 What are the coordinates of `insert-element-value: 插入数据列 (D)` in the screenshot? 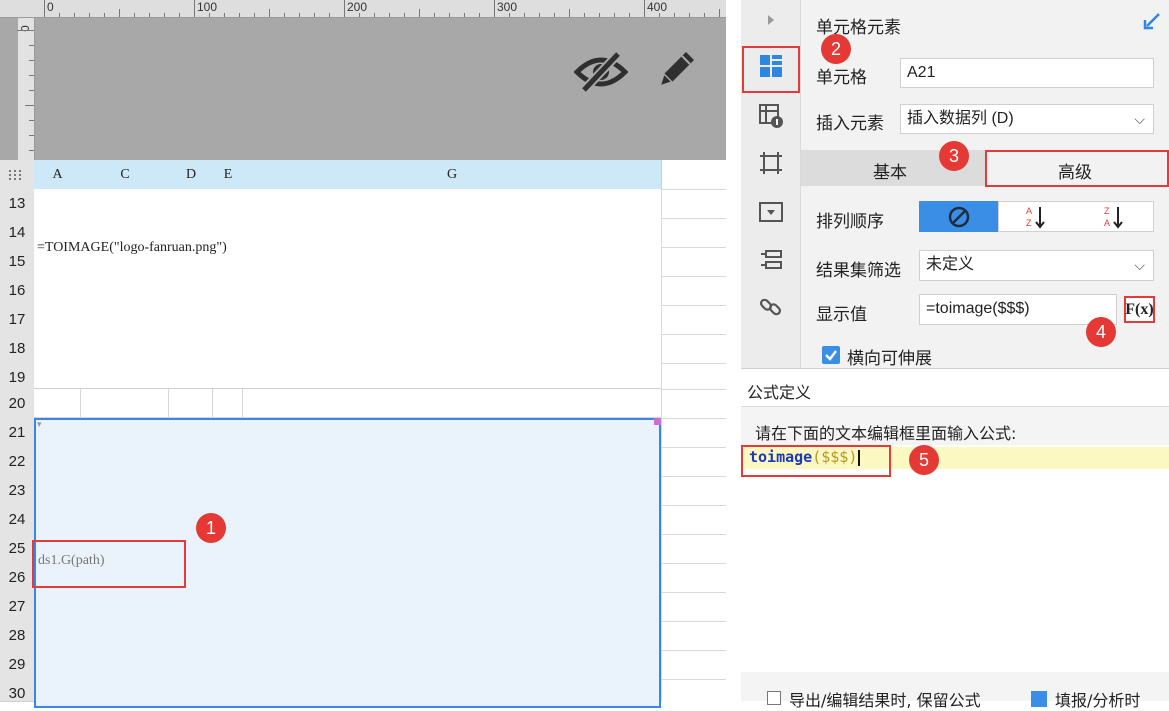 It's located at (960, 118).